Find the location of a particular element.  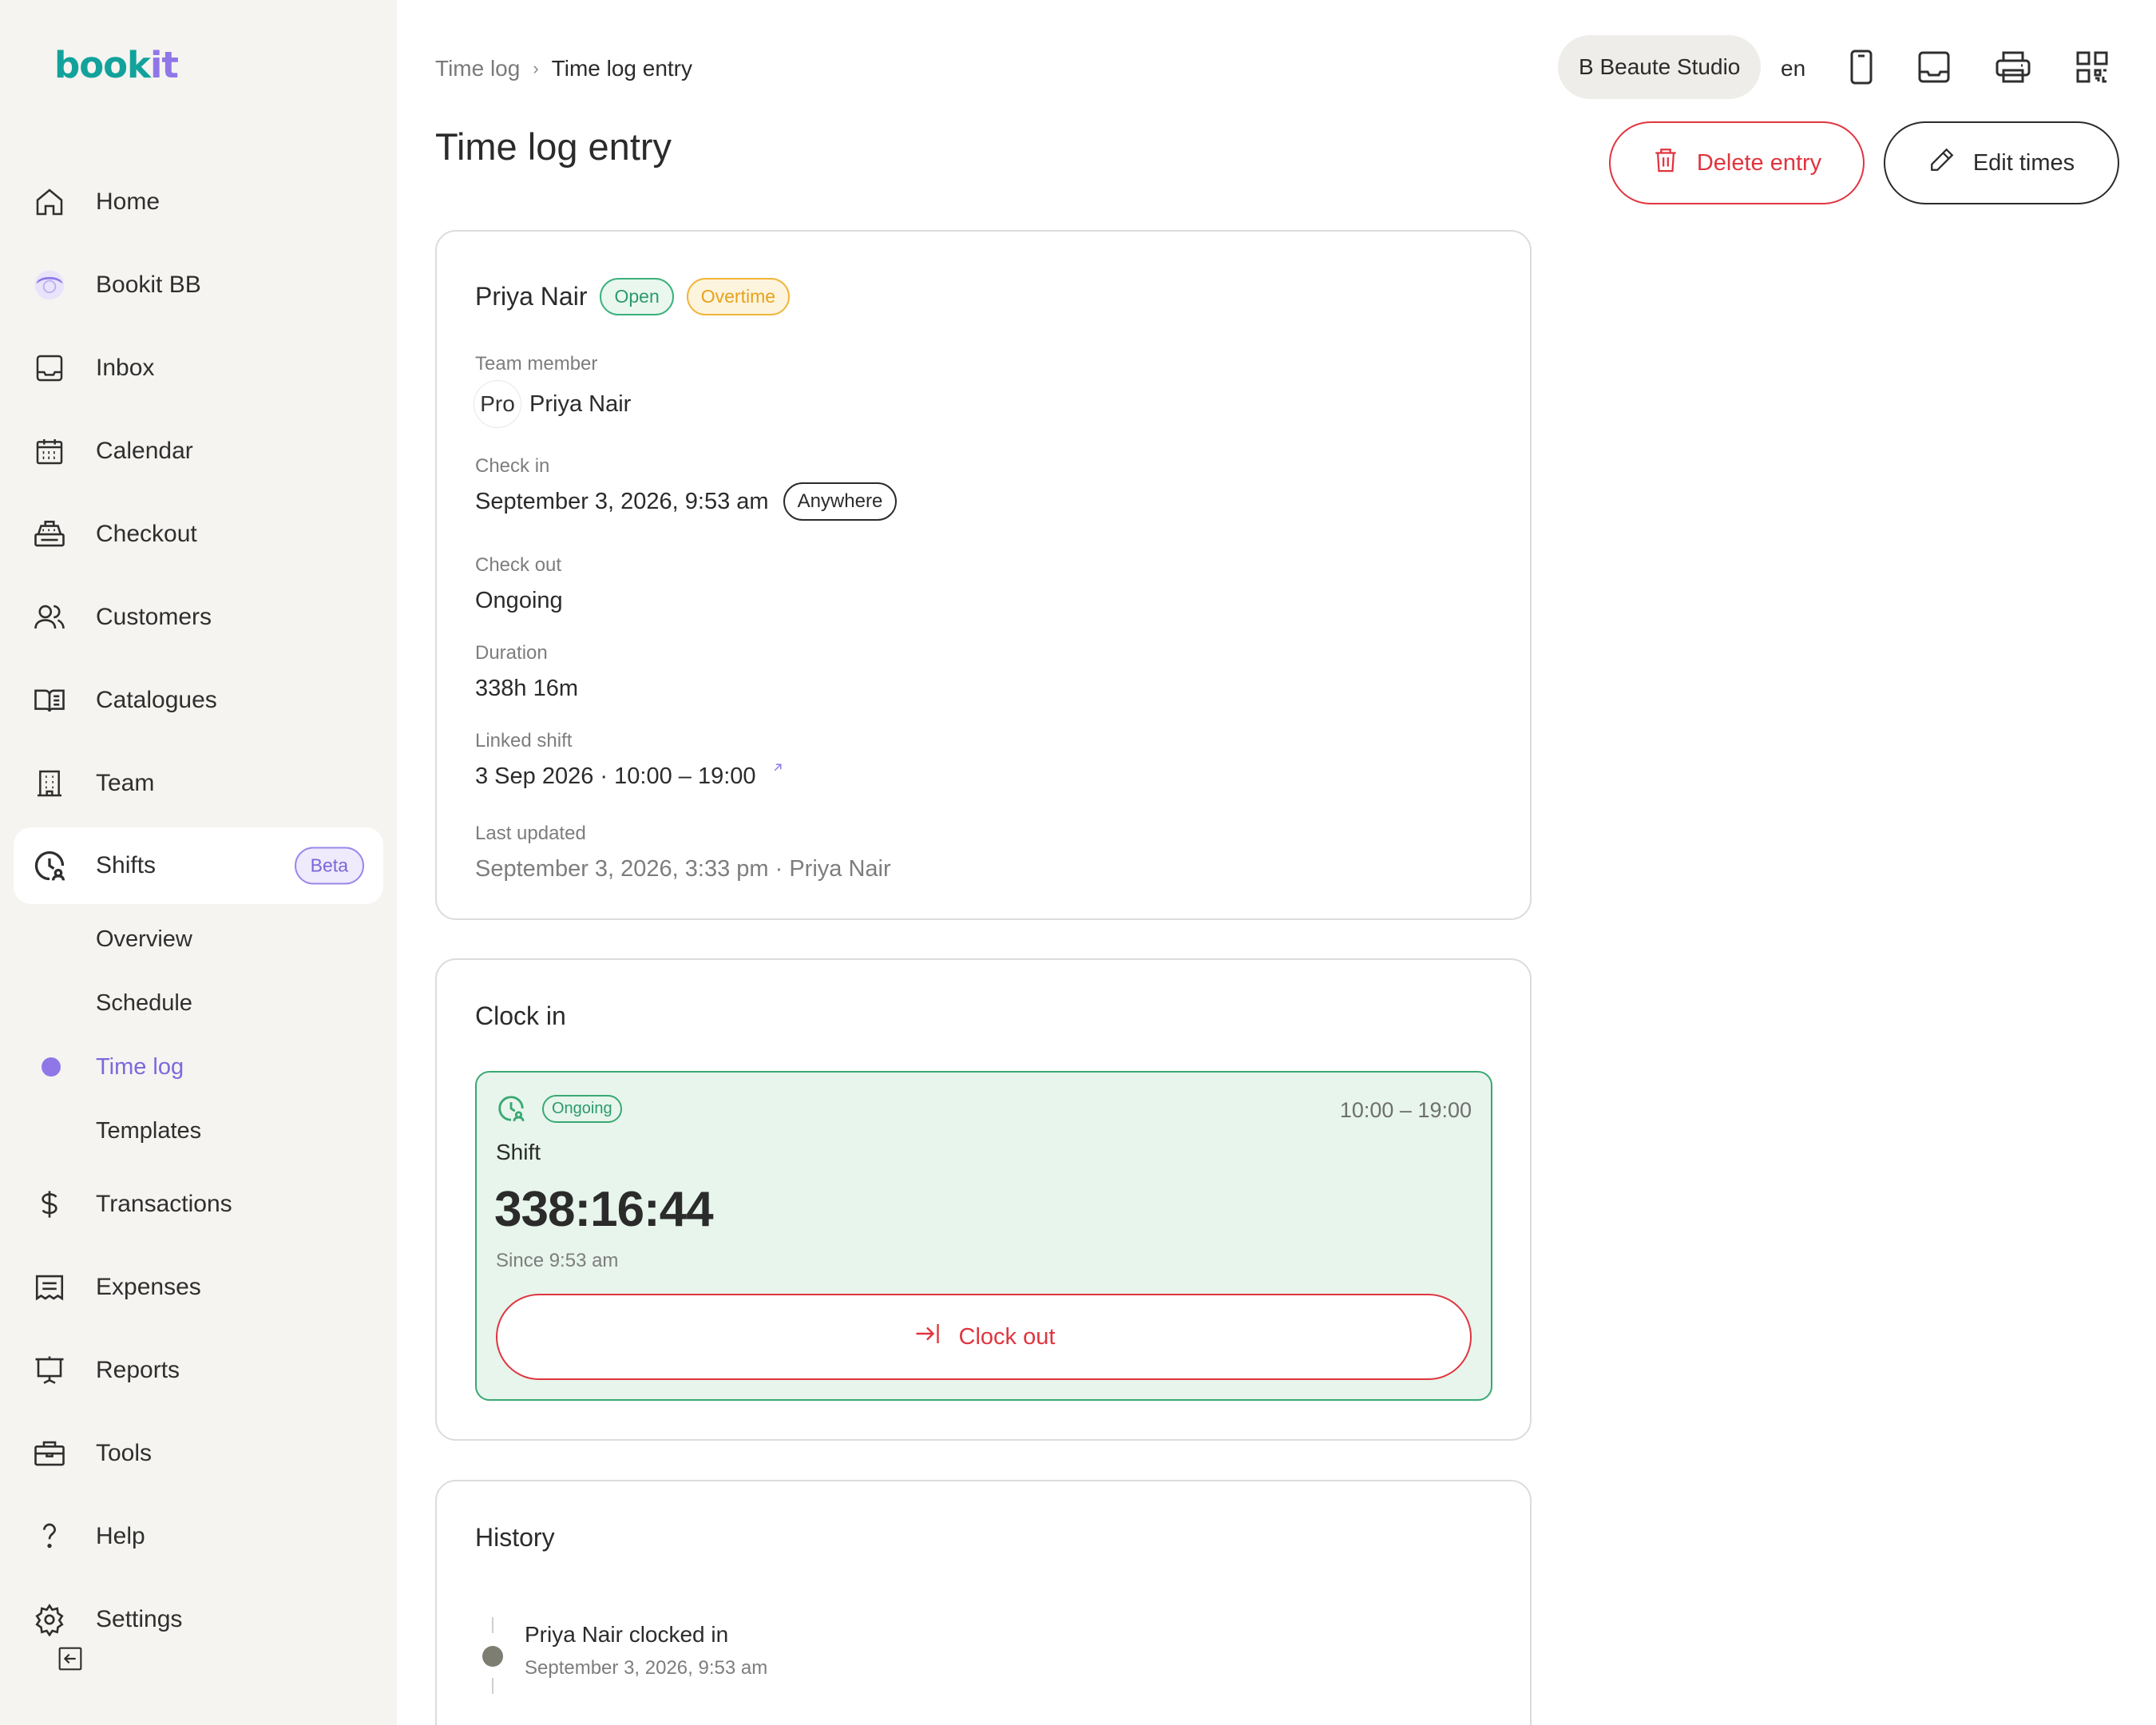

receipt-icon is located at coordinates (49, 1288).